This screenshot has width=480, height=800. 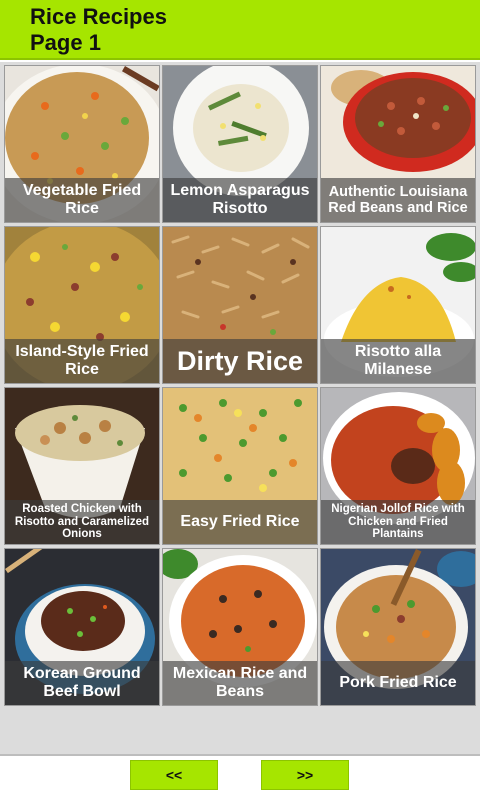 What do you see at coordinates (82, 683) in the screenshot?
I see `recipe-title: Korean Ground Beef Bowl` at bounding box center [82, 683].